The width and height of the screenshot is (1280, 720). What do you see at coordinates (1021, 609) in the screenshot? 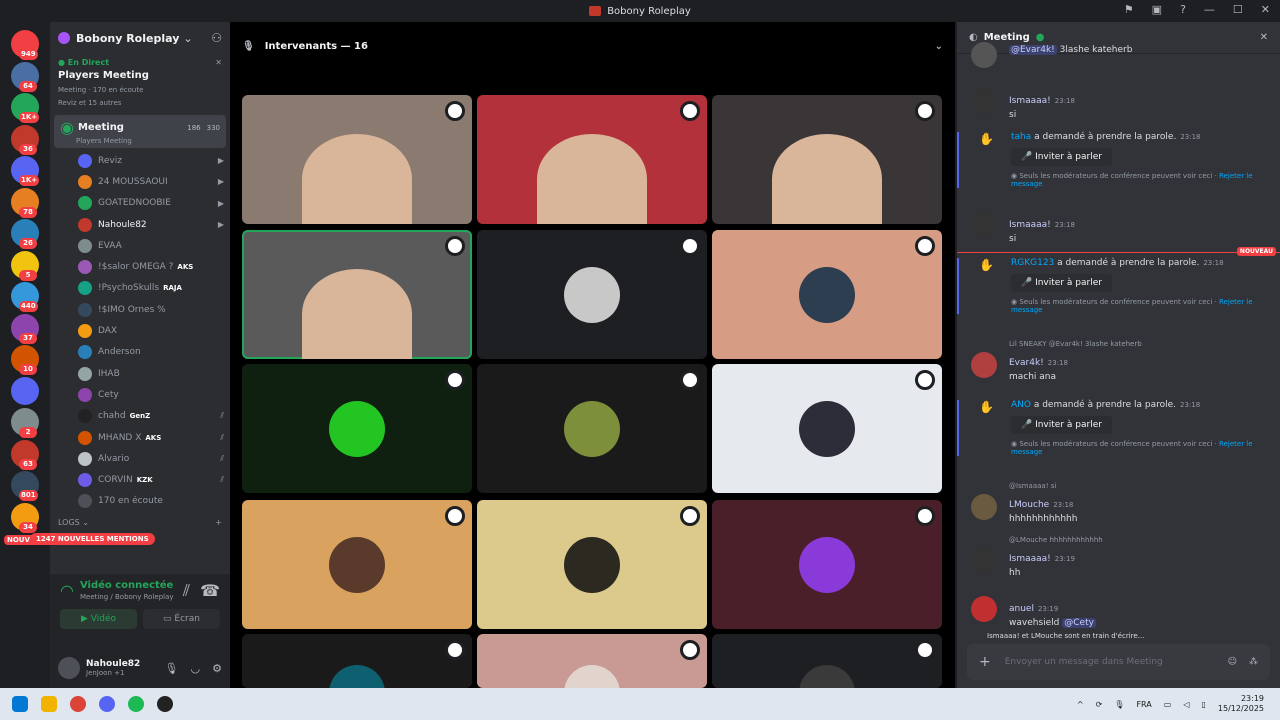
I see `message-author: anuel` at bounding box center [1021, 609].